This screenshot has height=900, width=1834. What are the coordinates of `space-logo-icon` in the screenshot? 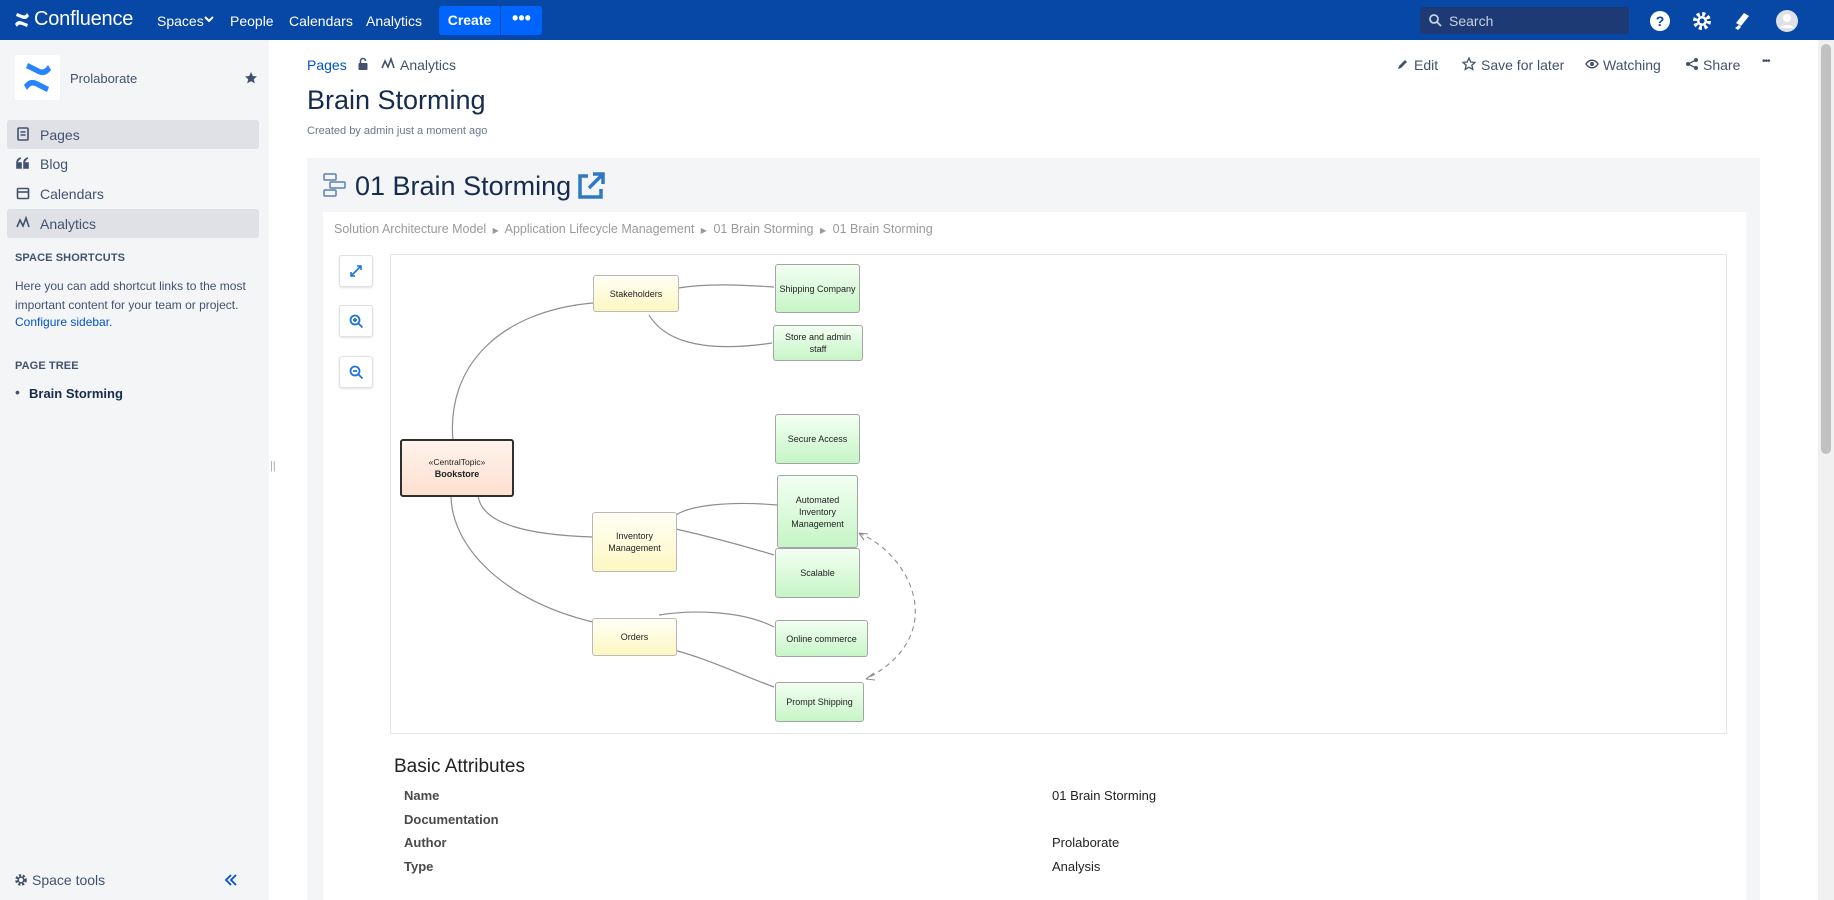 It's located at (37, 77).